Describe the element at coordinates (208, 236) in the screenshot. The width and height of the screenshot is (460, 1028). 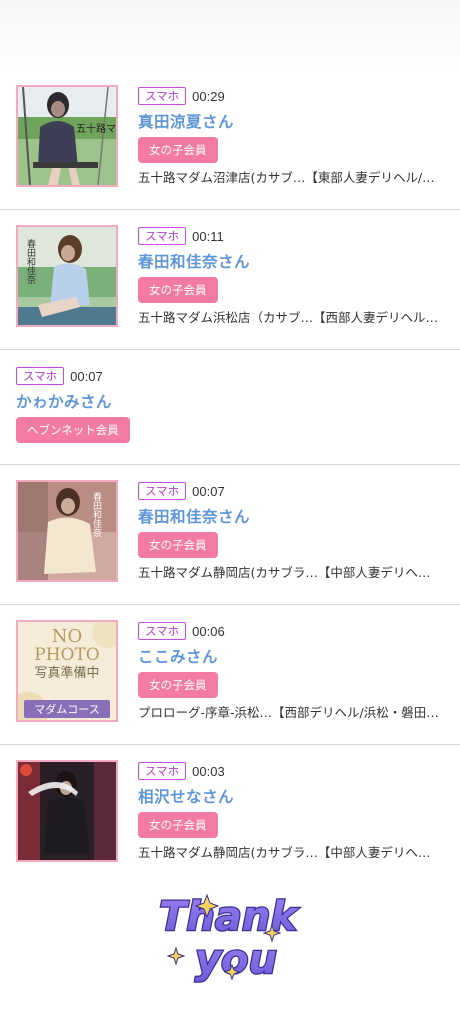
I see `visit-time: 00:11` at that location.